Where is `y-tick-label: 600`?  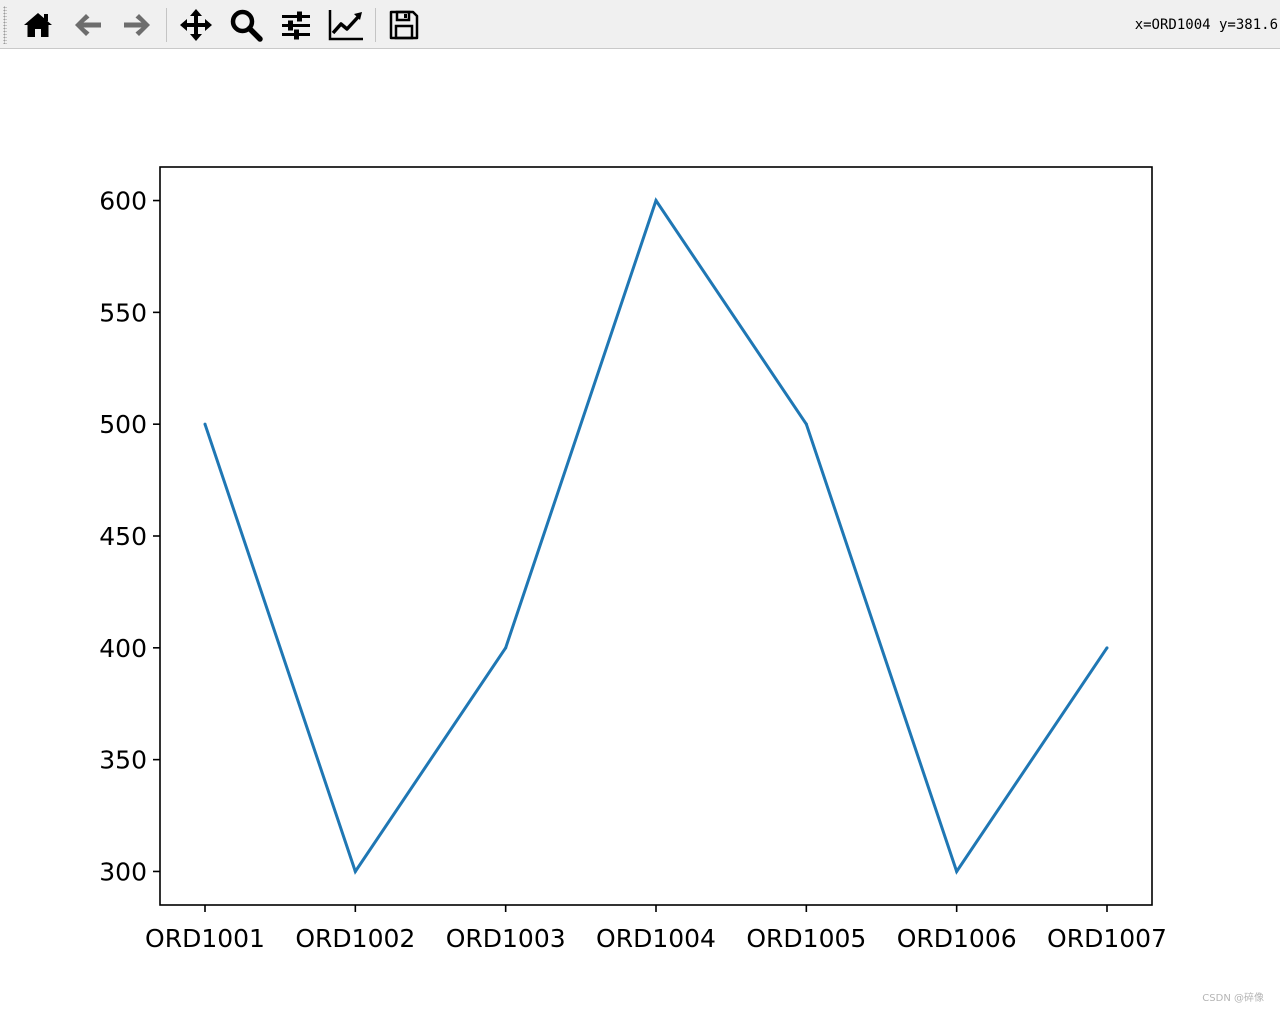
y-tick-label: 600 is located at coordinates (123, 201).